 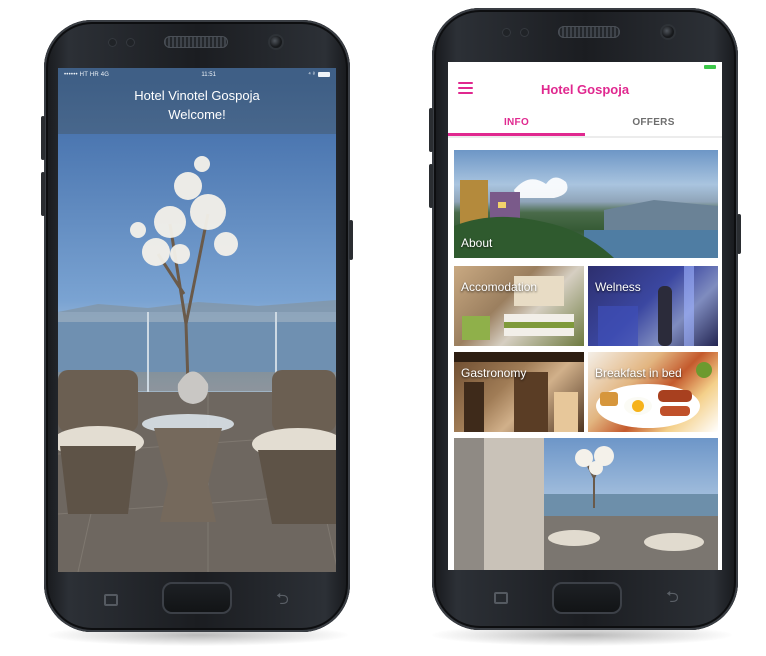 I want to click on tile-welness: Welness, so click(x=653, y=306).